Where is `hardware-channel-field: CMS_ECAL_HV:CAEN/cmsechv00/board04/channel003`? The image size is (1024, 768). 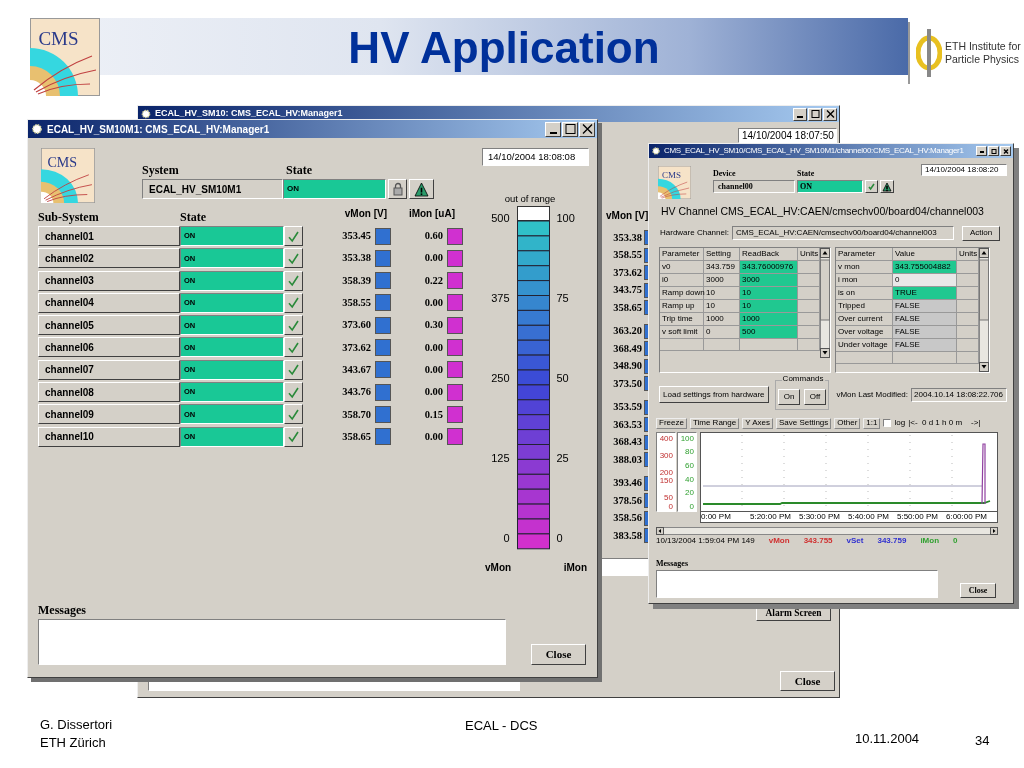
hardware-channel-field: CMS_ECAL_HV:CAEN/cmsechv00/board04/channel003 is located at coordinates (843, 233).